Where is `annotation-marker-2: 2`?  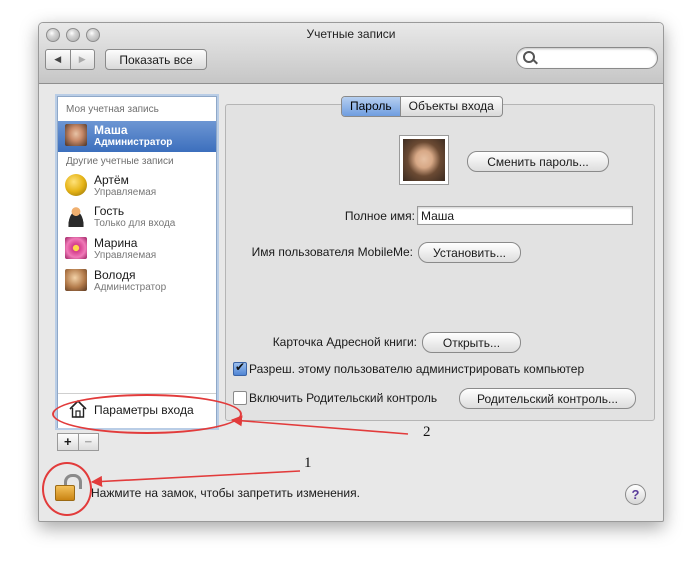 annotation-marker-2: 2 is located at coordinates (427, 432).